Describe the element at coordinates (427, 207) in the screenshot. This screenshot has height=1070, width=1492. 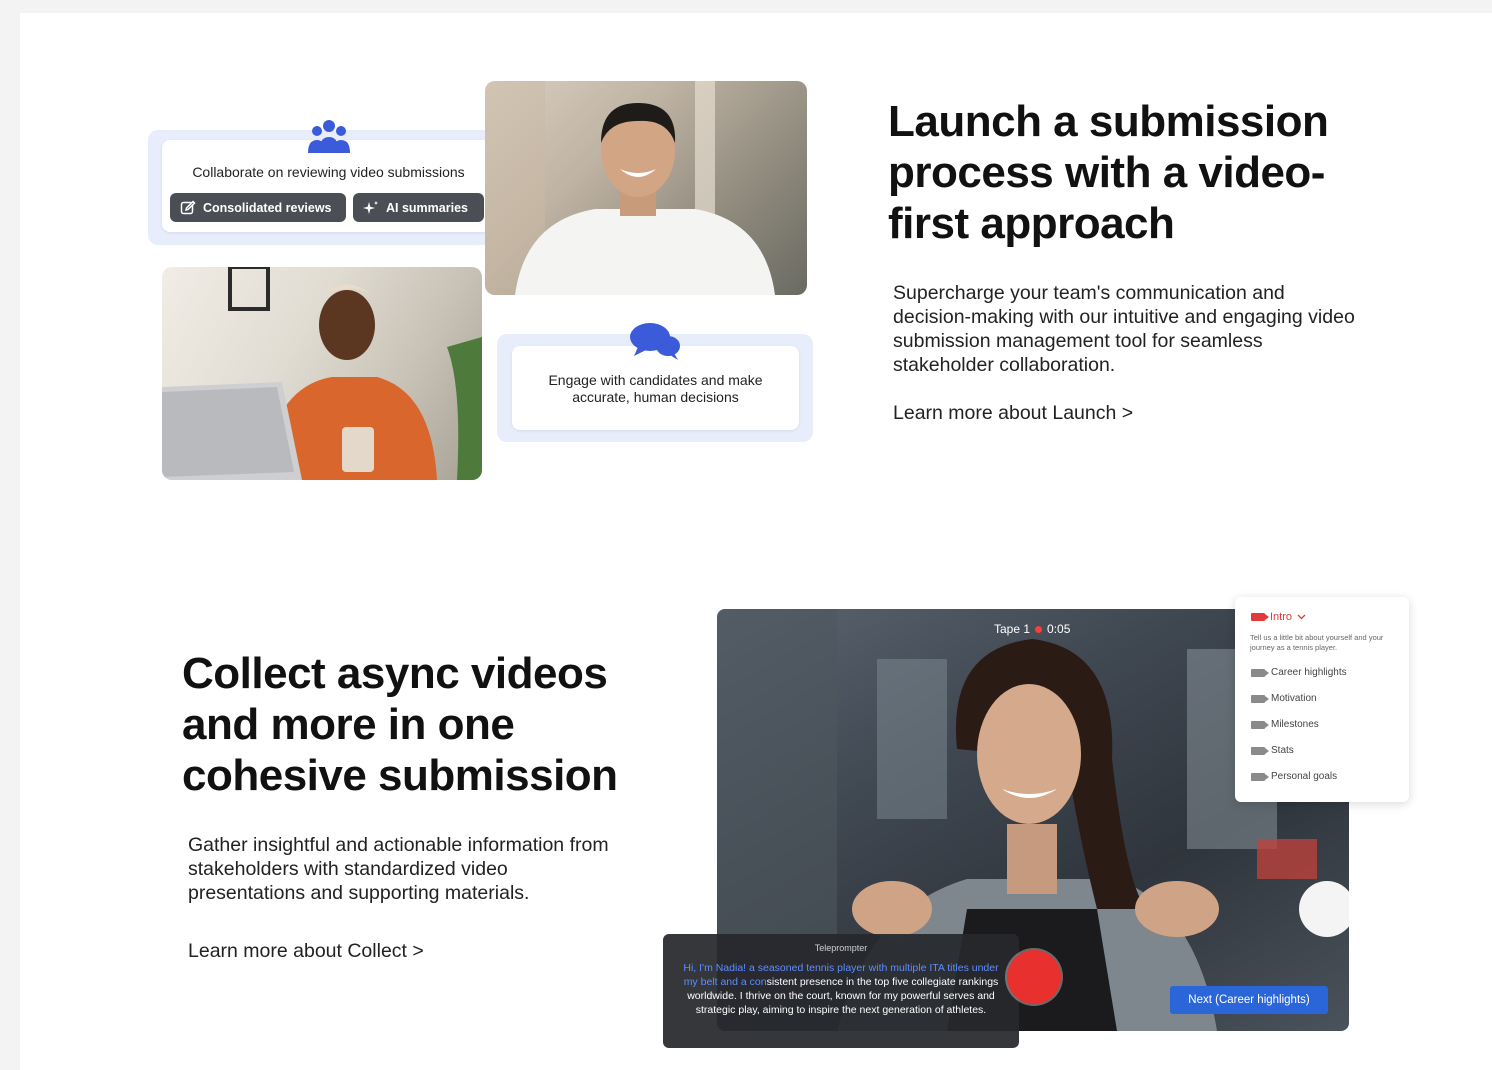
I see `ai-summaries-label: AI summaries` at that location.